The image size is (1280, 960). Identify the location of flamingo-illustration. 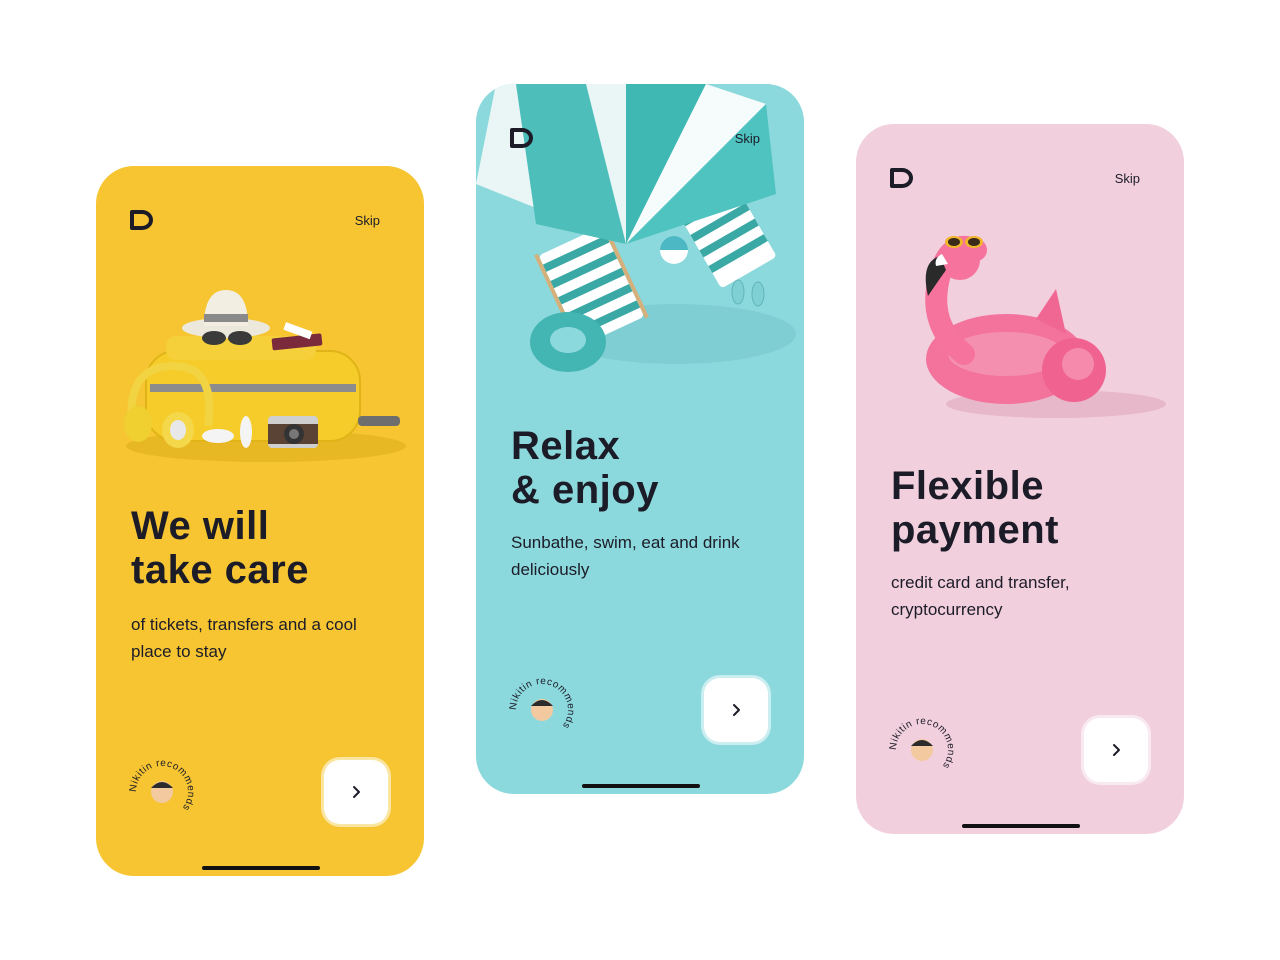
(1045, 327).